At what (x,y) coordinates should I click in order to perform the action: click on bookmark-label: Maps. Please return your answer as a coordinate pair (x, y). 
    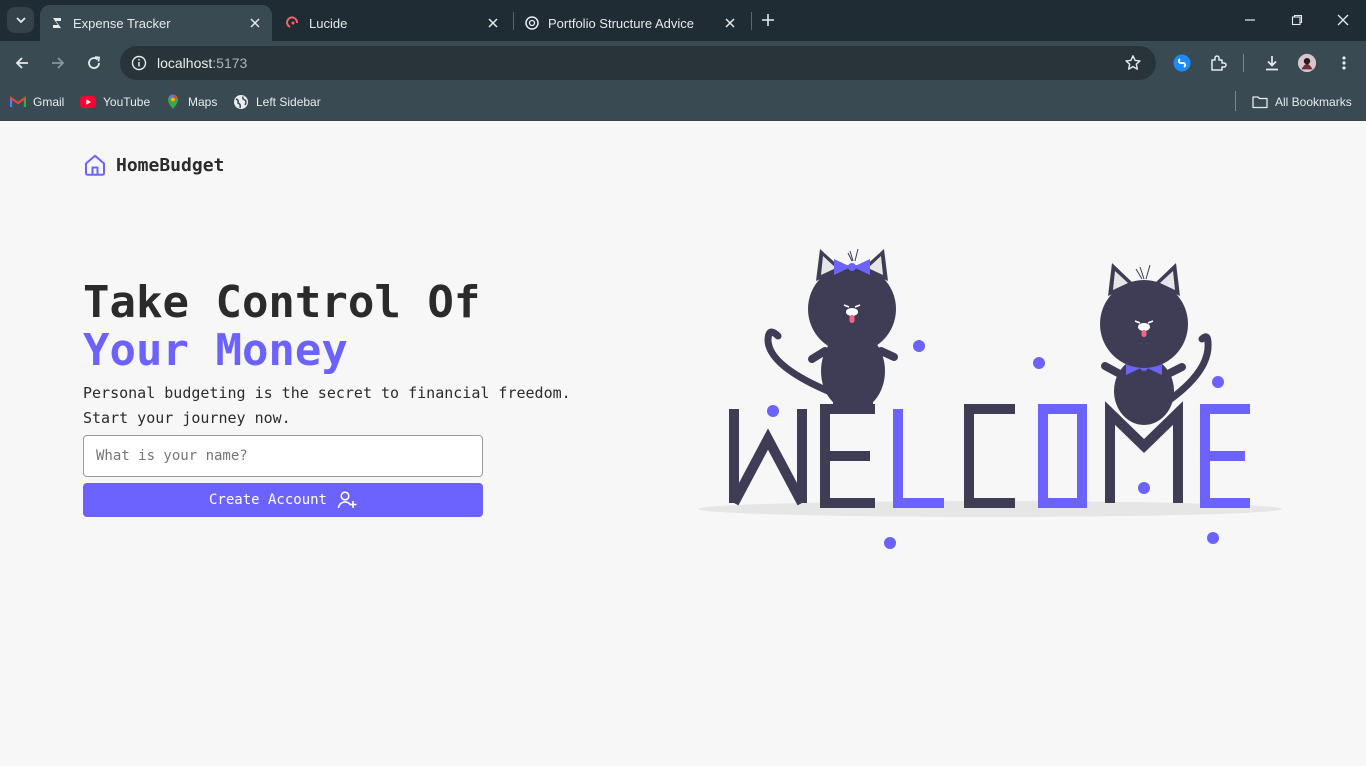
    Looking at the image, I should click on (203, 102).